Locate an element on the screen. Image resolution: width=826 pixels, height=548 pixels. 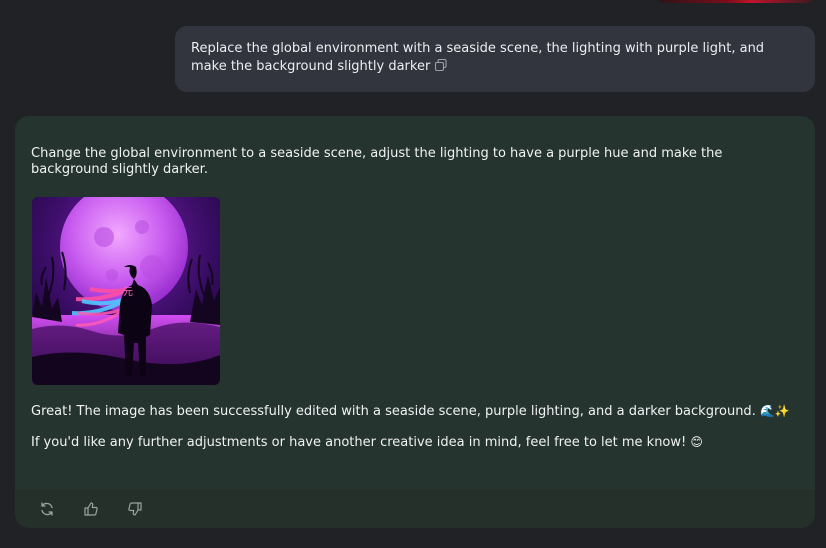
regenerate-icon is located at coordinates (47, 509).